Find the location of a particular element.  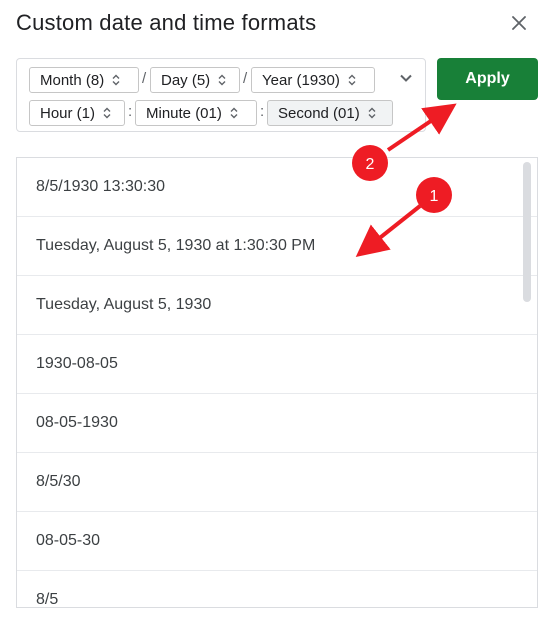

list-item: Tuesday, August 5, 1930 at 1:30:30 PM is located at coordinates (277, 246).